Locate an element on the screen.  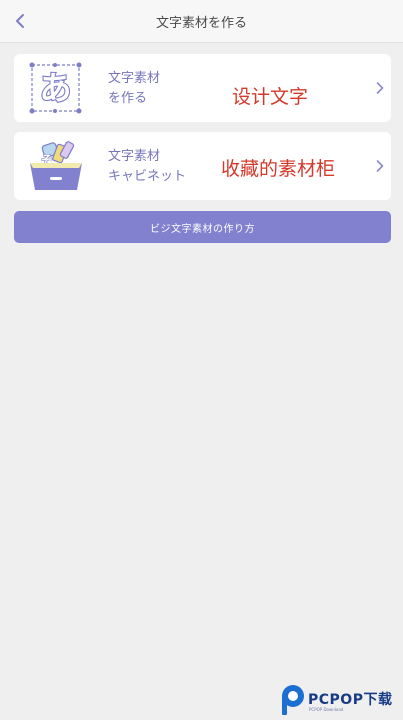
create-text-material-card: あ 文字素材 を作る 设计文字 is located at coordinates (202, 88).